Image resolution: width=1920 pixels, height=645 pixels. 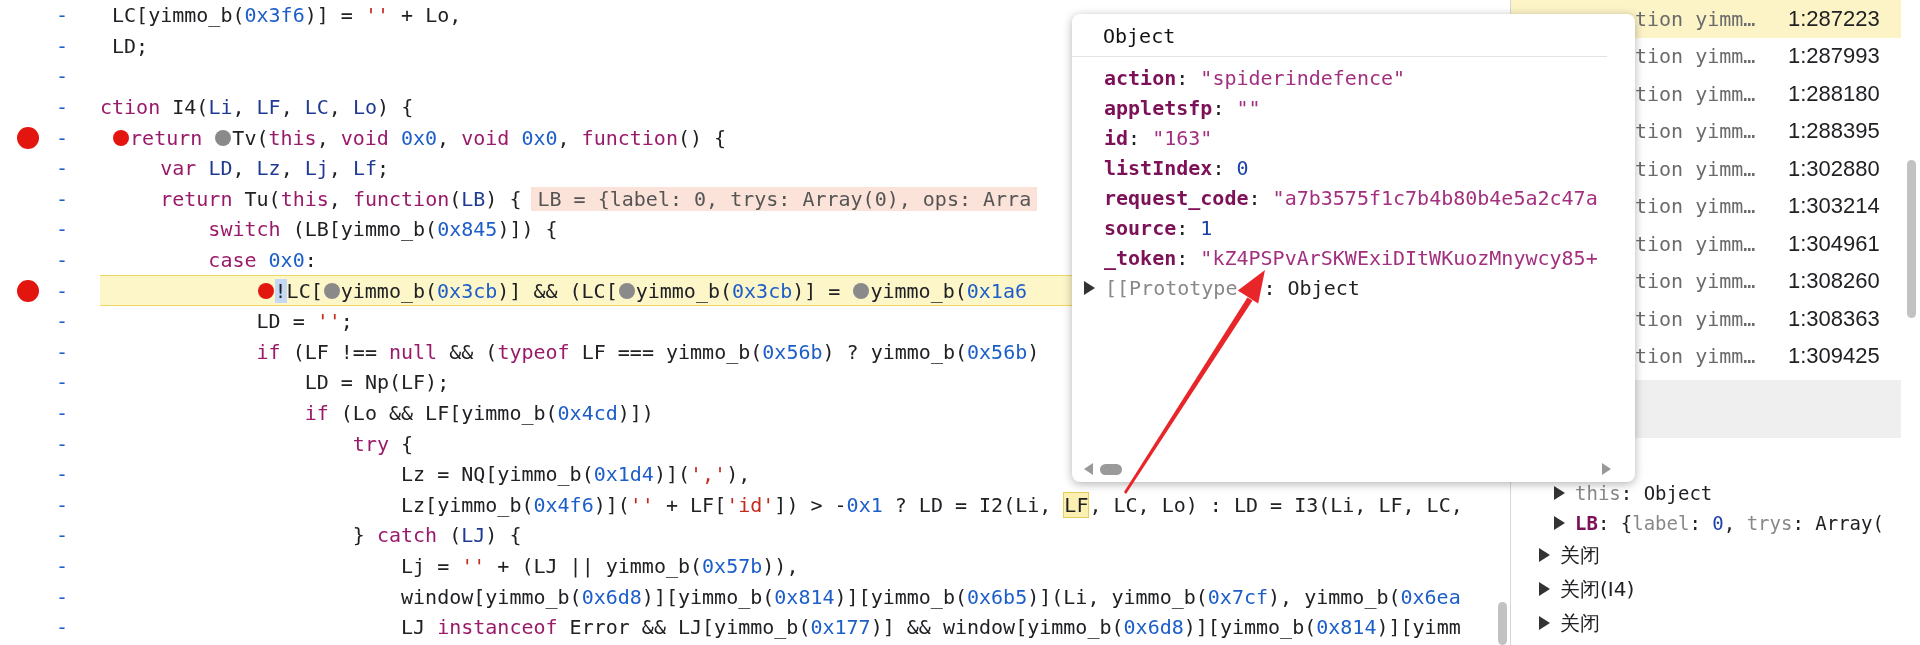 What do you see at coordinates (382, 443) in the screenshot?
I see `code-text: try {` at bounding box center [382, 443].